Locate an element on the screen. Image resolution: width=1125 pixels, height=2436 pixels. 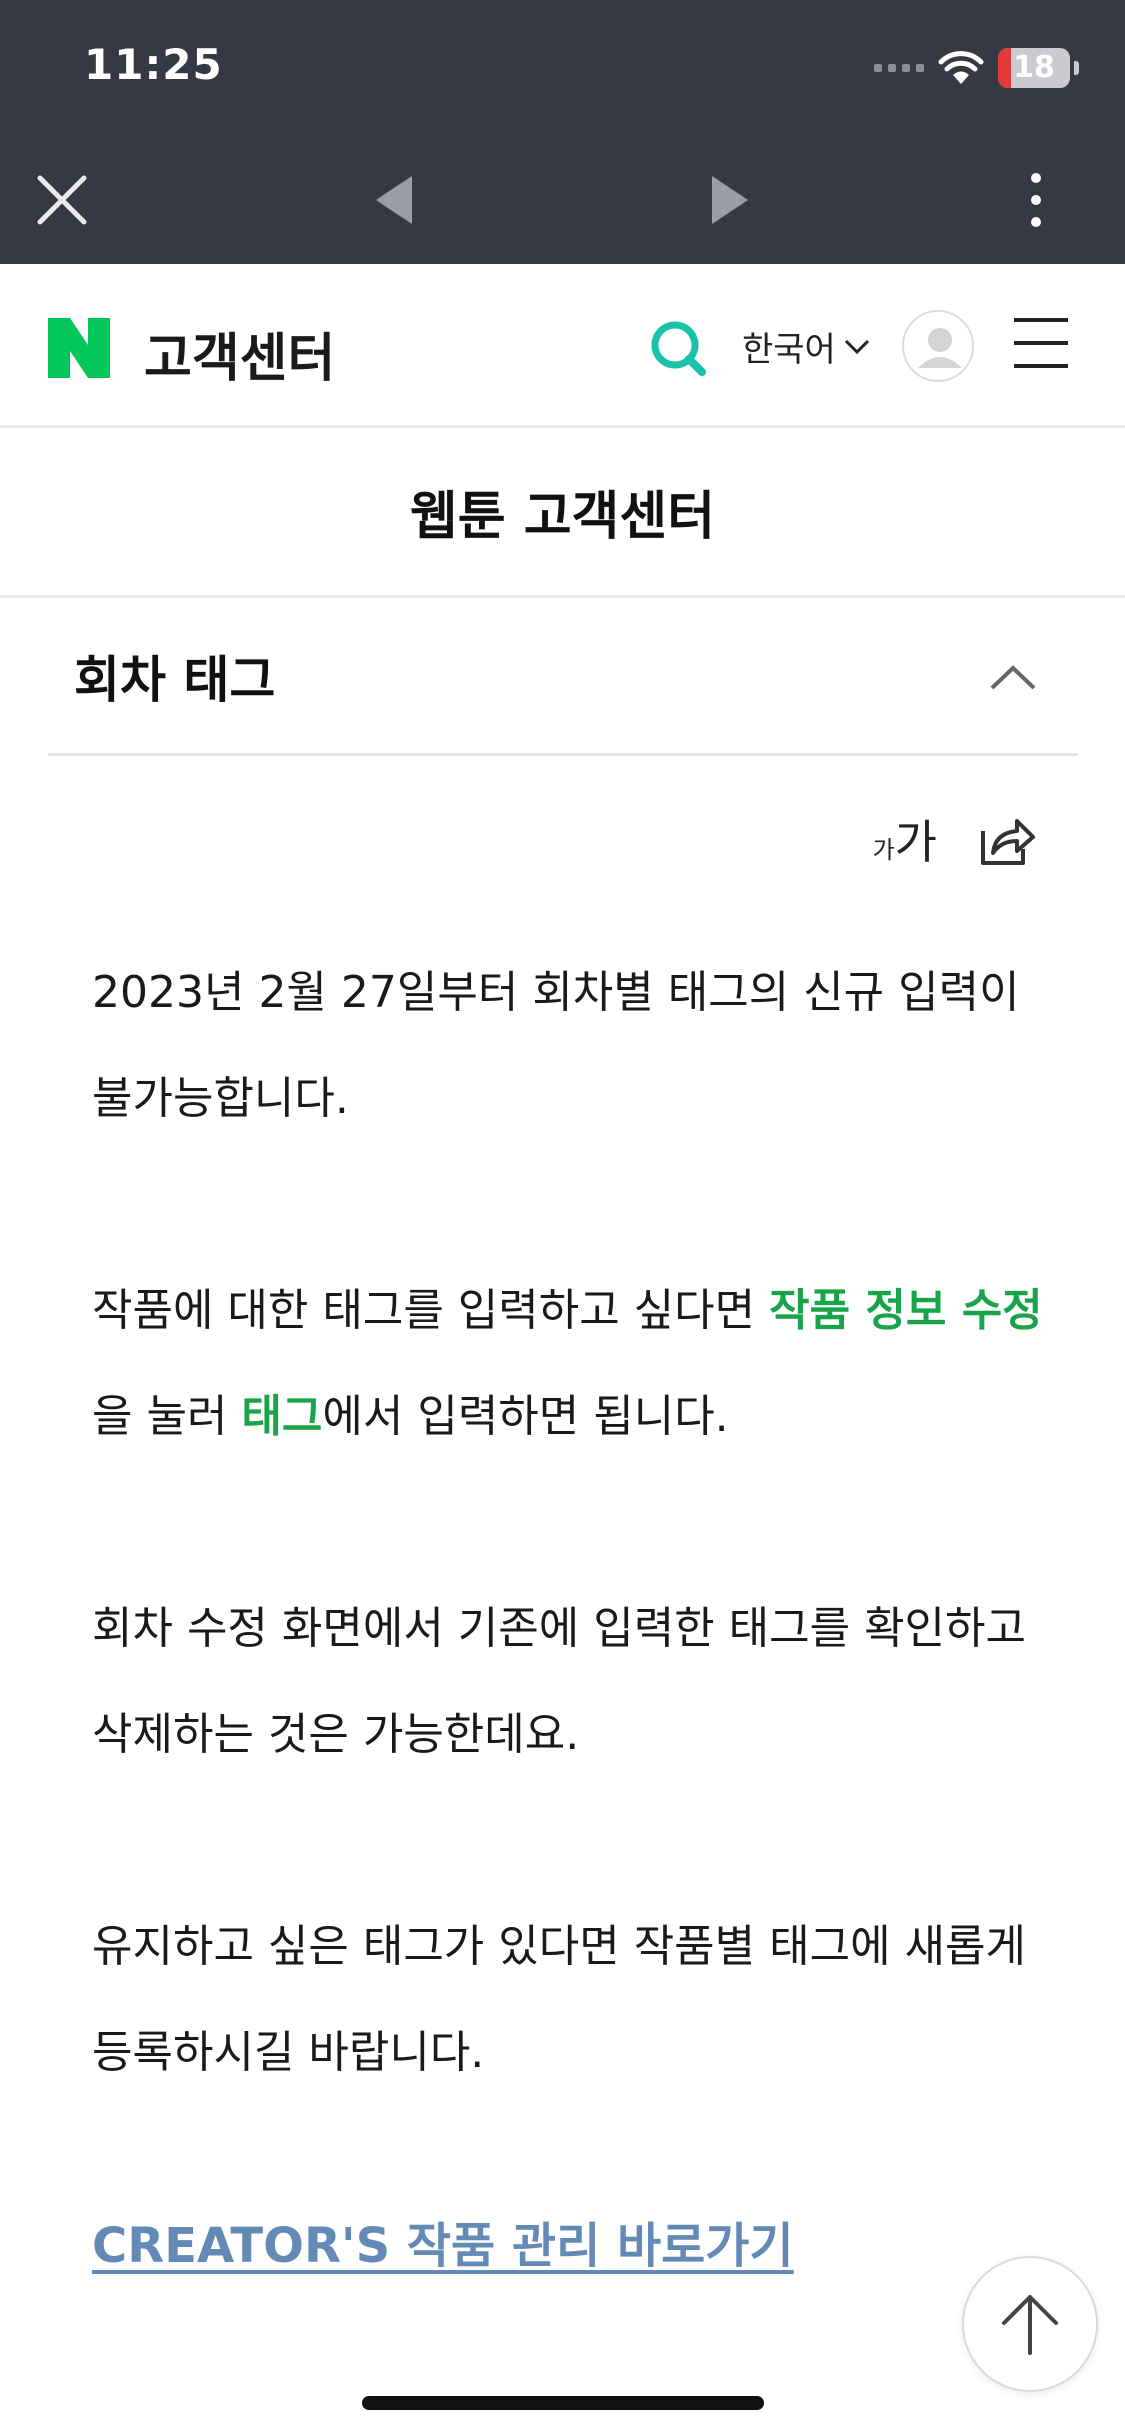
highlight-tag: 태그 is located at coordinates (282, 1416).